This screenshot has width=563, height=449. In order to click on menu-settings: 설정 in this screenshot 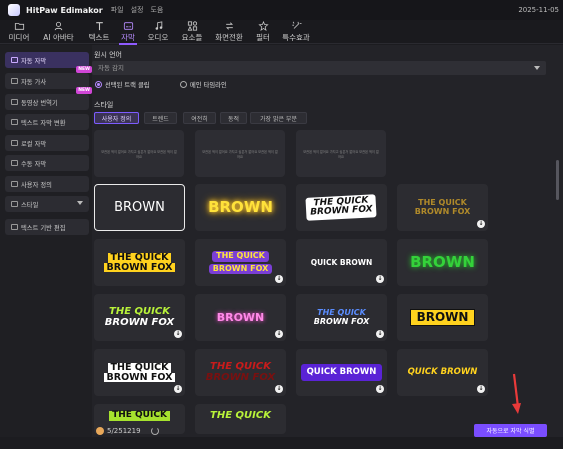, I will do `click(137, 10)`.